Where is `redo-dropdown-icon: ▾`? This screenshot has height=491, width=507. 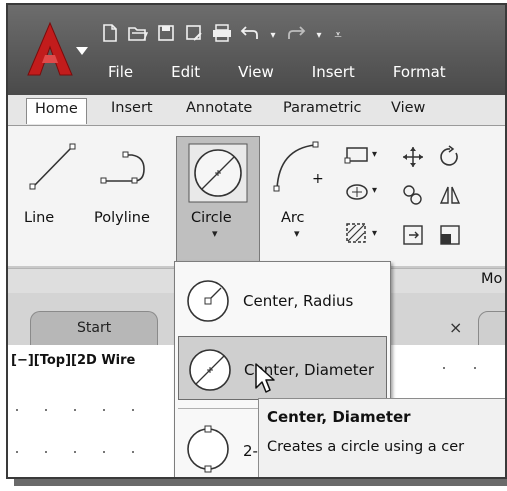 redo-dropdown-icon: ▾ is located at coordinates (319, 35).